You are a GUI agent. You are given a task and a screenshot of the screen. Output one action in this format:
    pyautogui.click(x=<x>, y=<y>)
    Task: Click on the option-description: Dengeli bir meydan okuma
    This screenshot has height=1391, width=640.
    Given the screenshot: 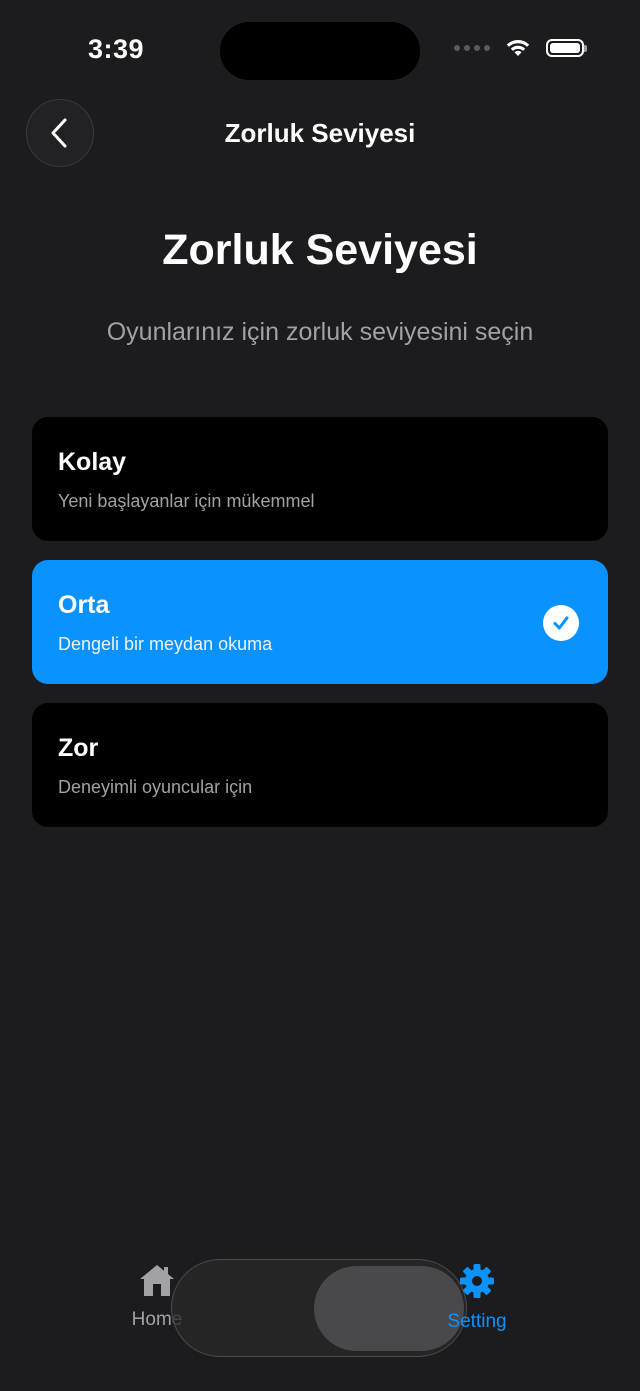 What is the action you would take?
    pyautogui.click(x=165, y=644)
    